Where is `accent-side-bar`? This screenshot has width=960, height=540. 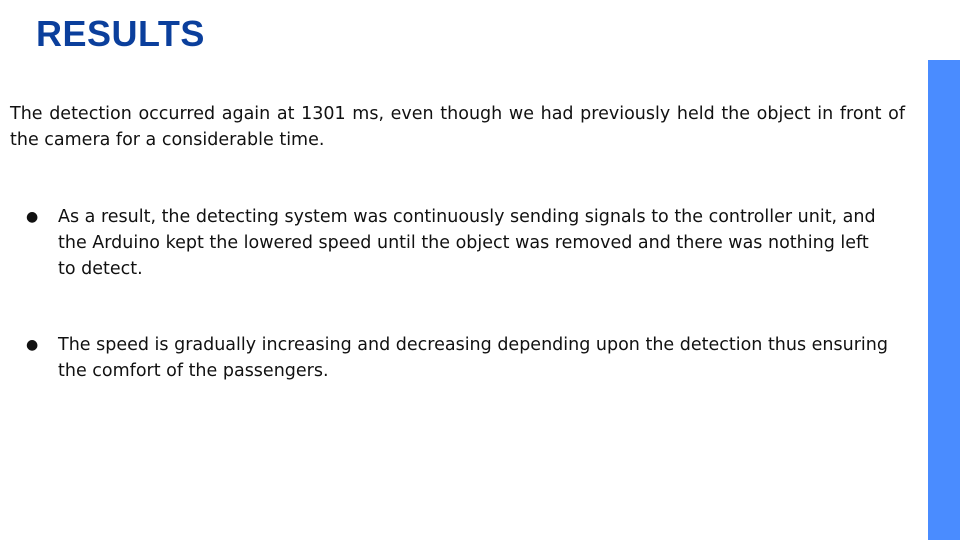 accent-side-bar is located at coordinates (944, 300).